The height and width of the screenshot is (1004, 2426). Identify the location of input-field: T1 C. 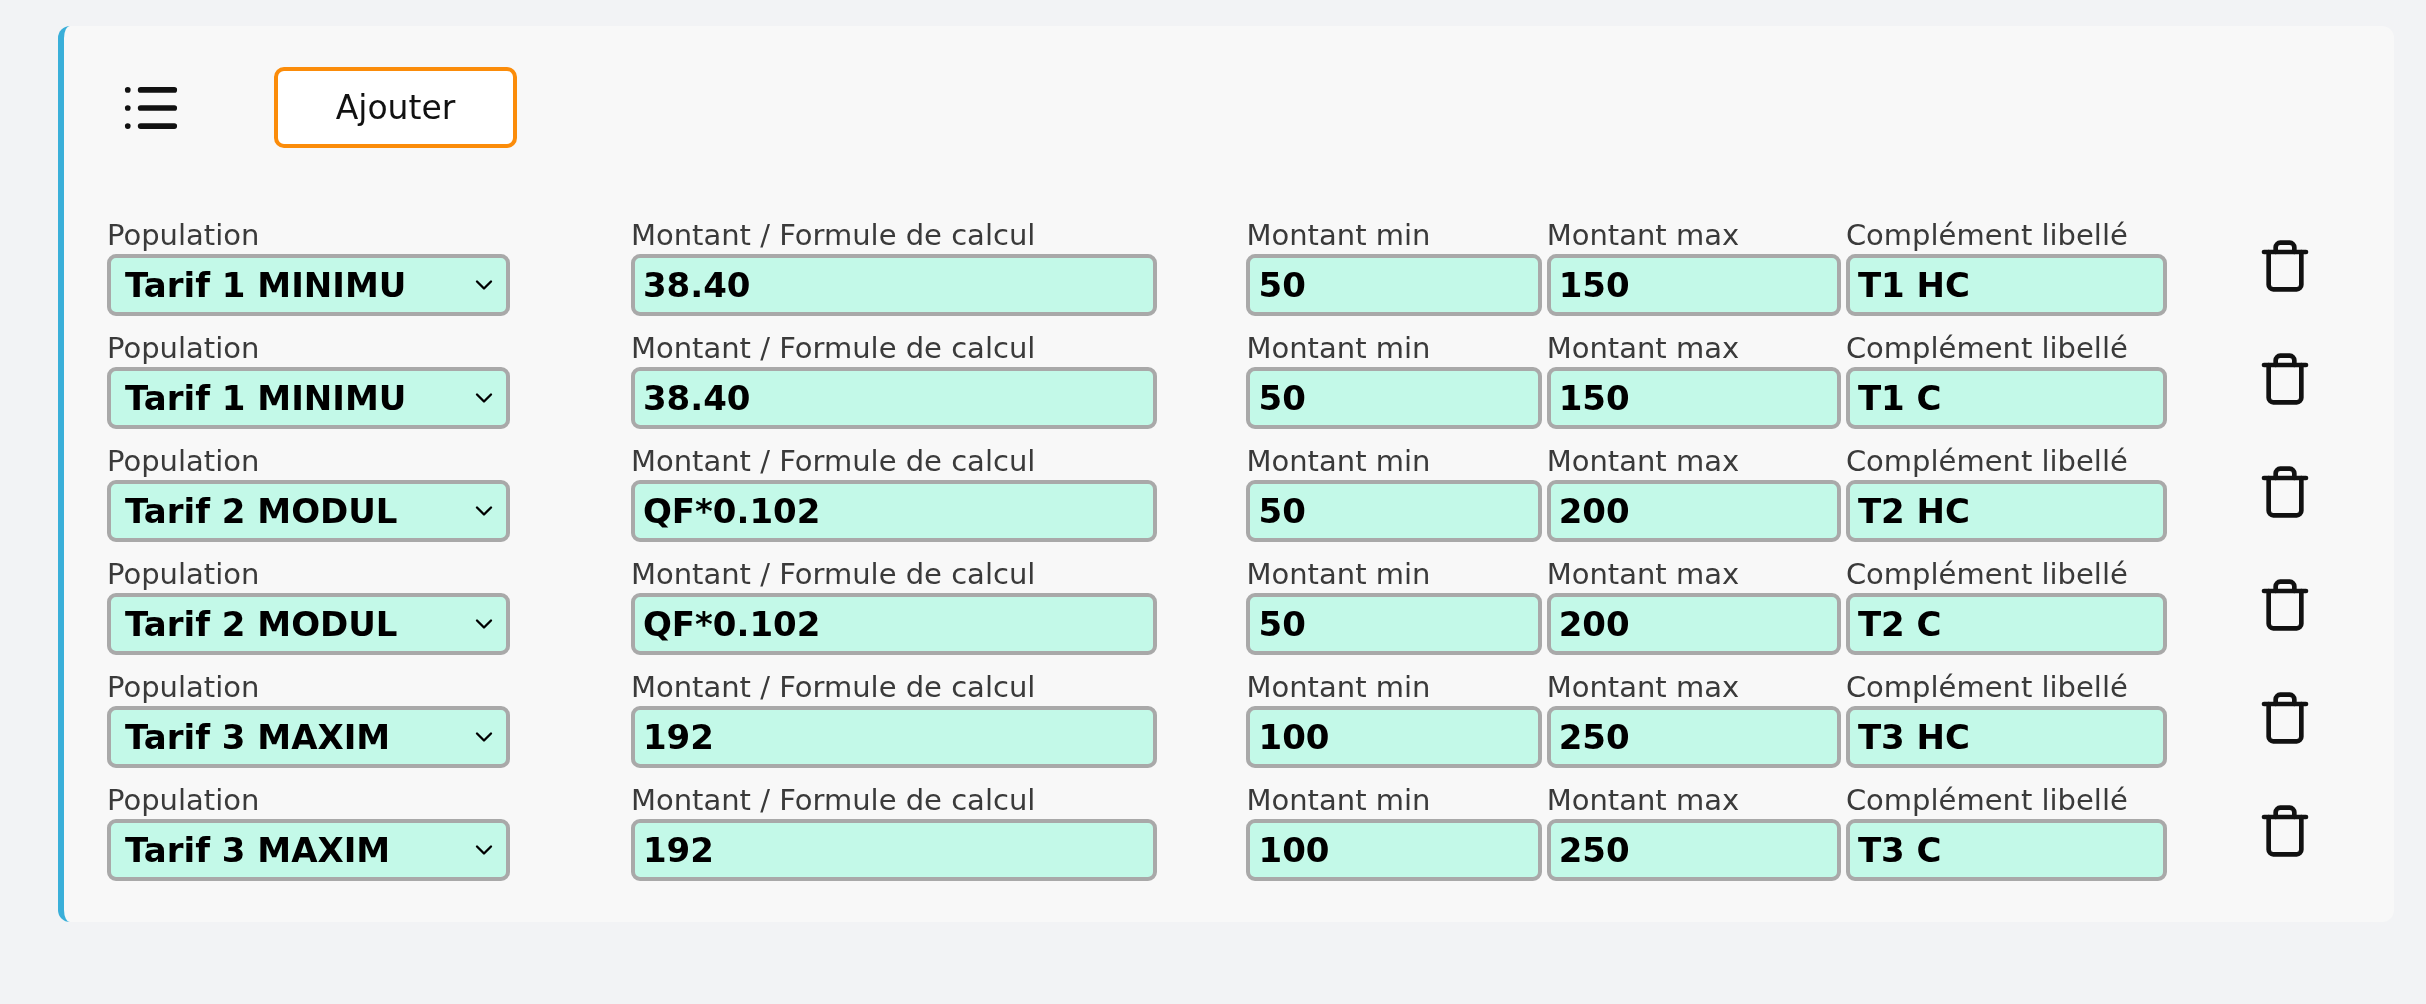
(2006, 398).